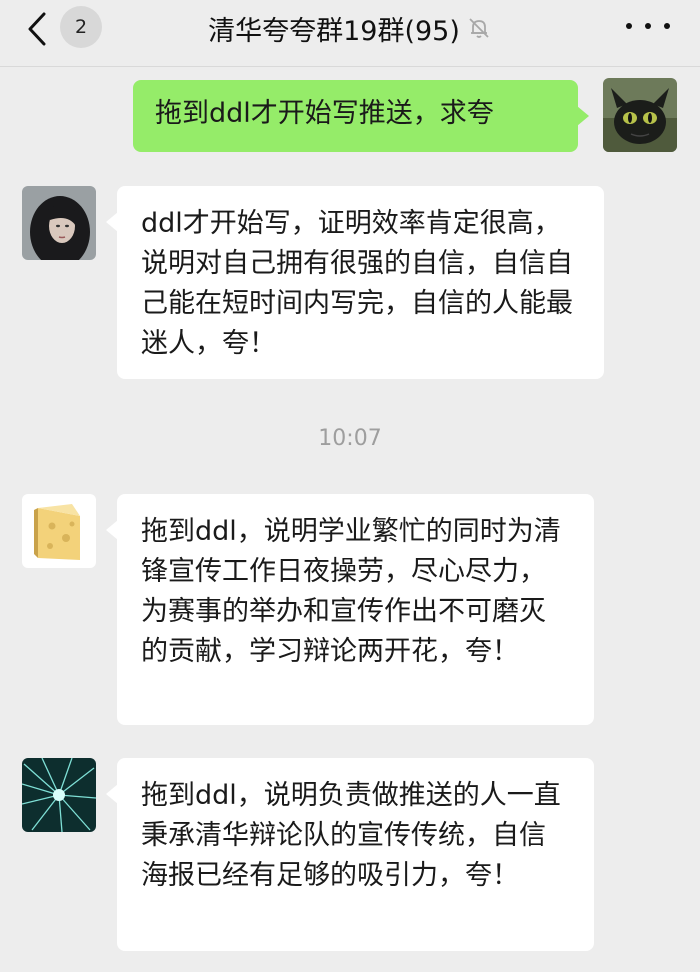 This screenshot has width=700, height=972. Describe the element at coordinates (334, 31) in the screenshot. I see `chat-title: 清华夸夸群19群(95)` at that location.